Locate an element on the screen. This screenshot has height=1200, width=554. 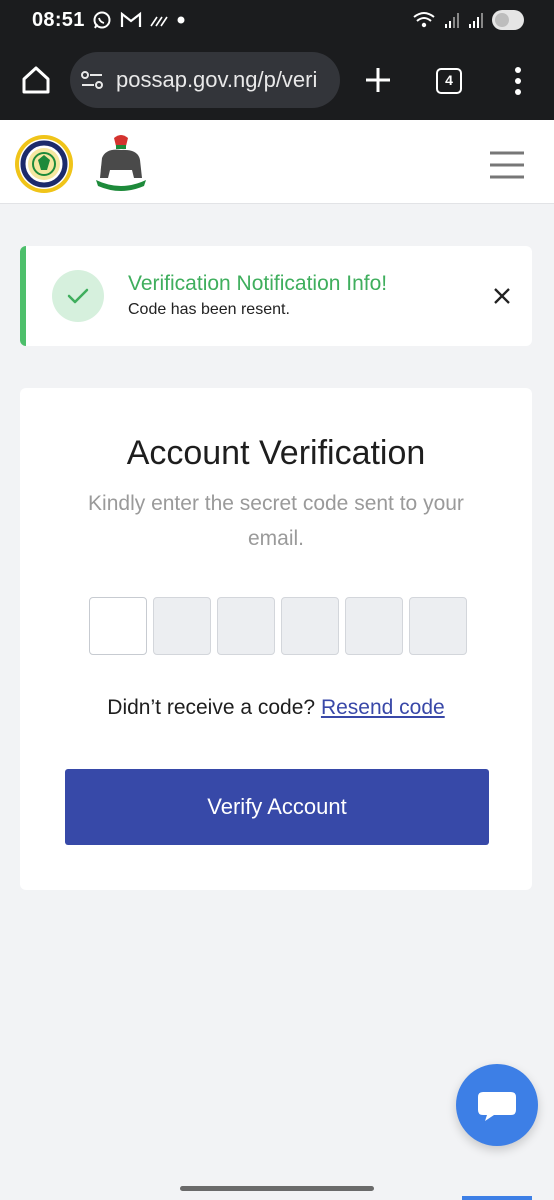
resend-row: Didn’t receive a code? Resend code is located at coordinates (276, 708).